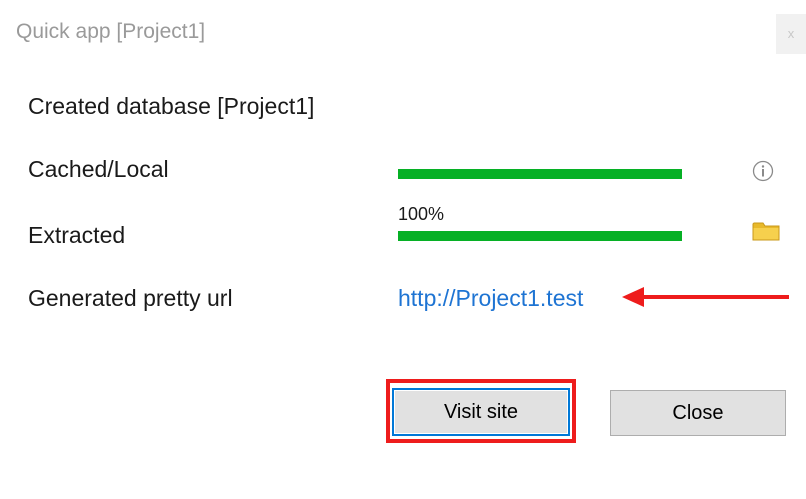 The width and height of the screenshot is (806, 499). Describe the element at coordinates (130, 298) in the screenshot. I see `pretty-url-label: Generated pretty url` at that location.